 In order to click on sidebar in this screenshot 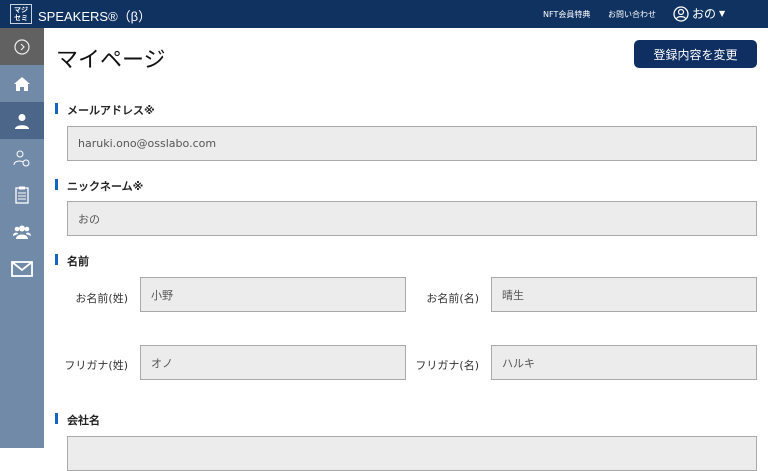, I will do `click(22, 238)`.